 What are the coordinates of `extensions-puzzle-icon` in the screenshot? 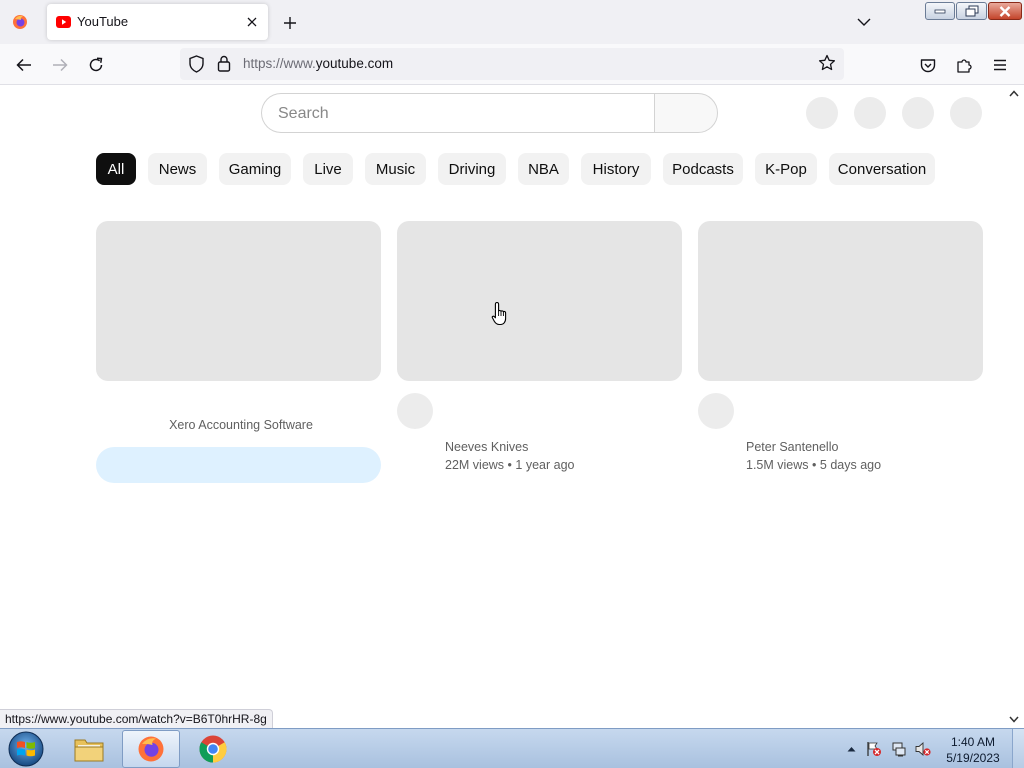 It's located at (964, 65).